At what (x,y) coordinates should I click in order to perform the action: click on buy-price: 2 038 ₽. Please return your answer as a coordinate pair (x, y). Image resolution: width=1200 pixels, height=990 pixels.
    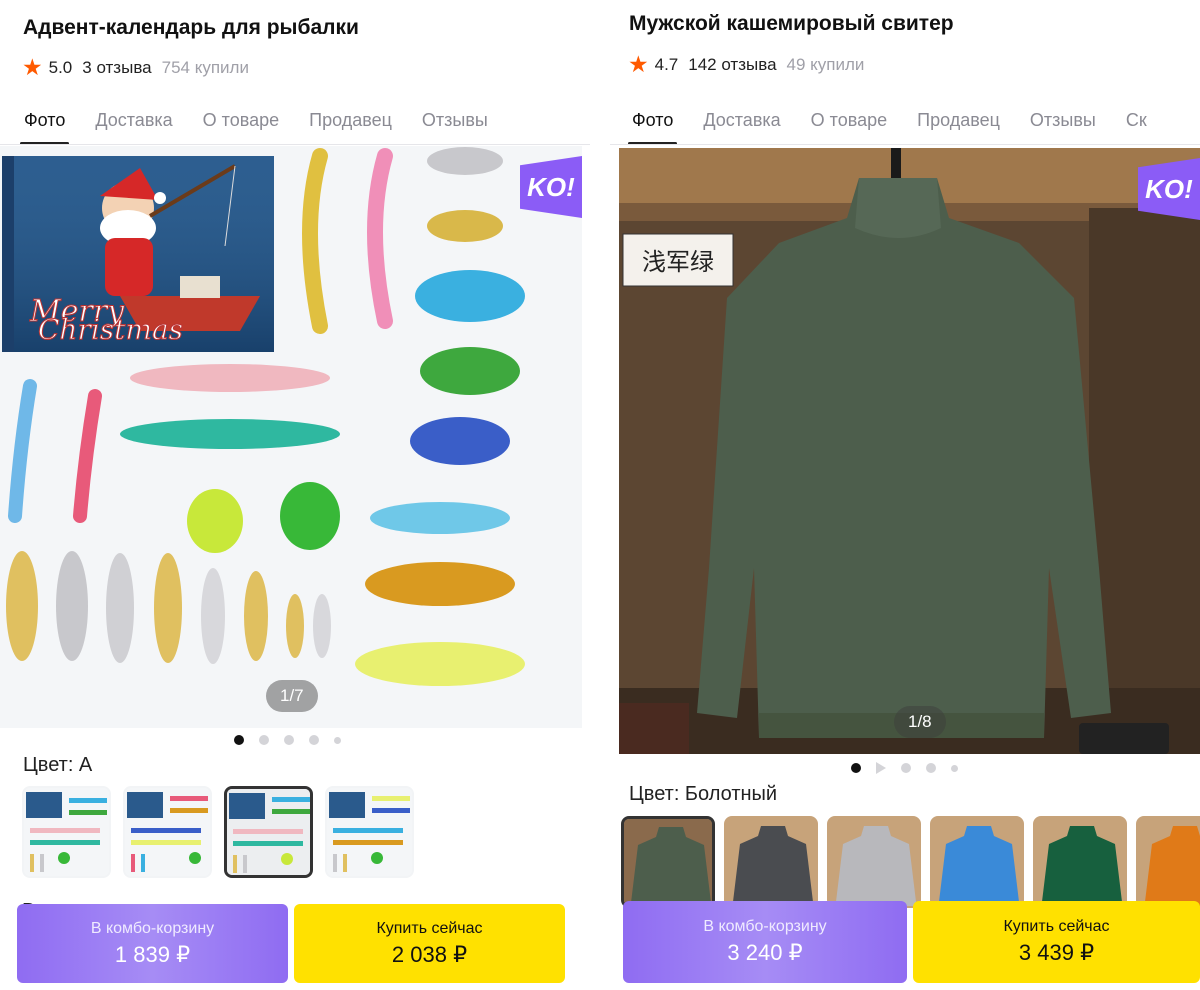
    Looking at the image, I should click on (429, 954).